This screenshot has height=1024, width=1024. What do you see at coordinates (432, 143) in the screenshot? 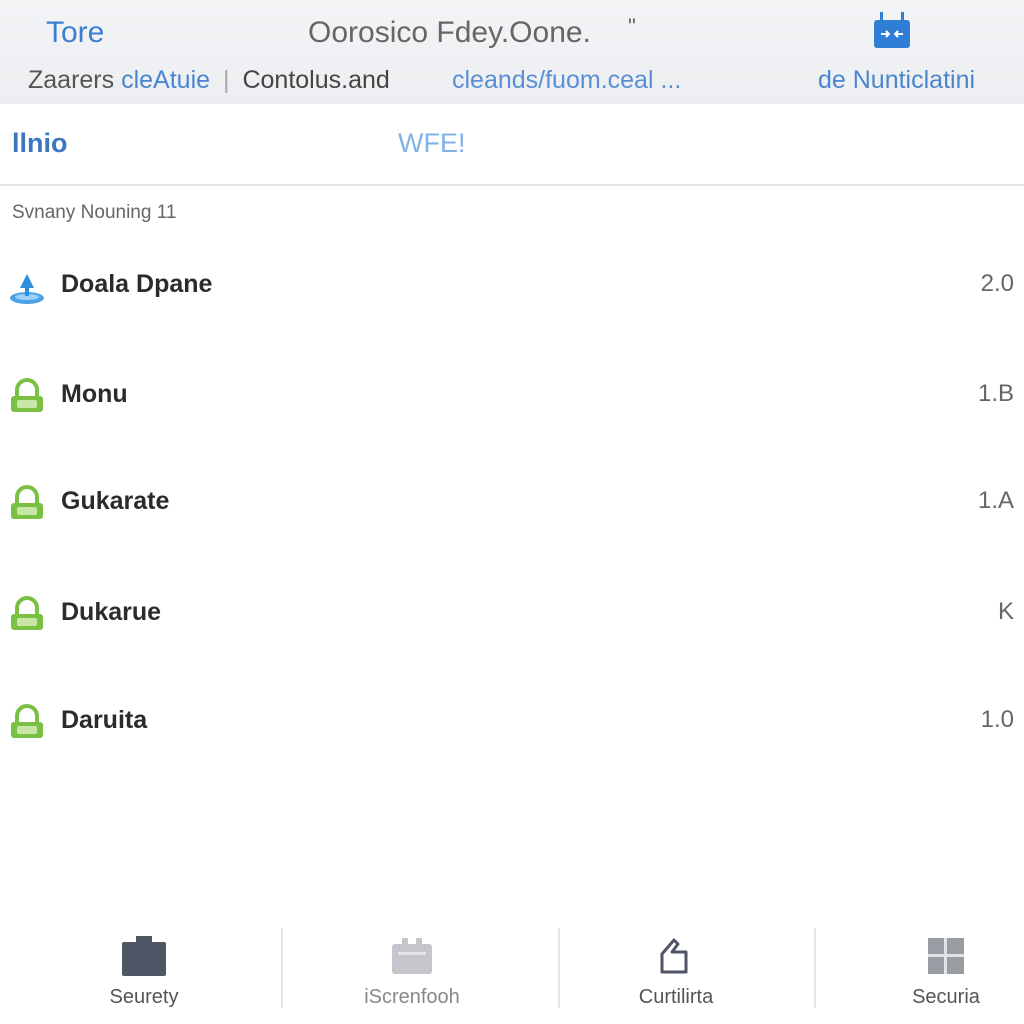
I see `tab-secondary: WFE!` at bounding box center [432, 143].